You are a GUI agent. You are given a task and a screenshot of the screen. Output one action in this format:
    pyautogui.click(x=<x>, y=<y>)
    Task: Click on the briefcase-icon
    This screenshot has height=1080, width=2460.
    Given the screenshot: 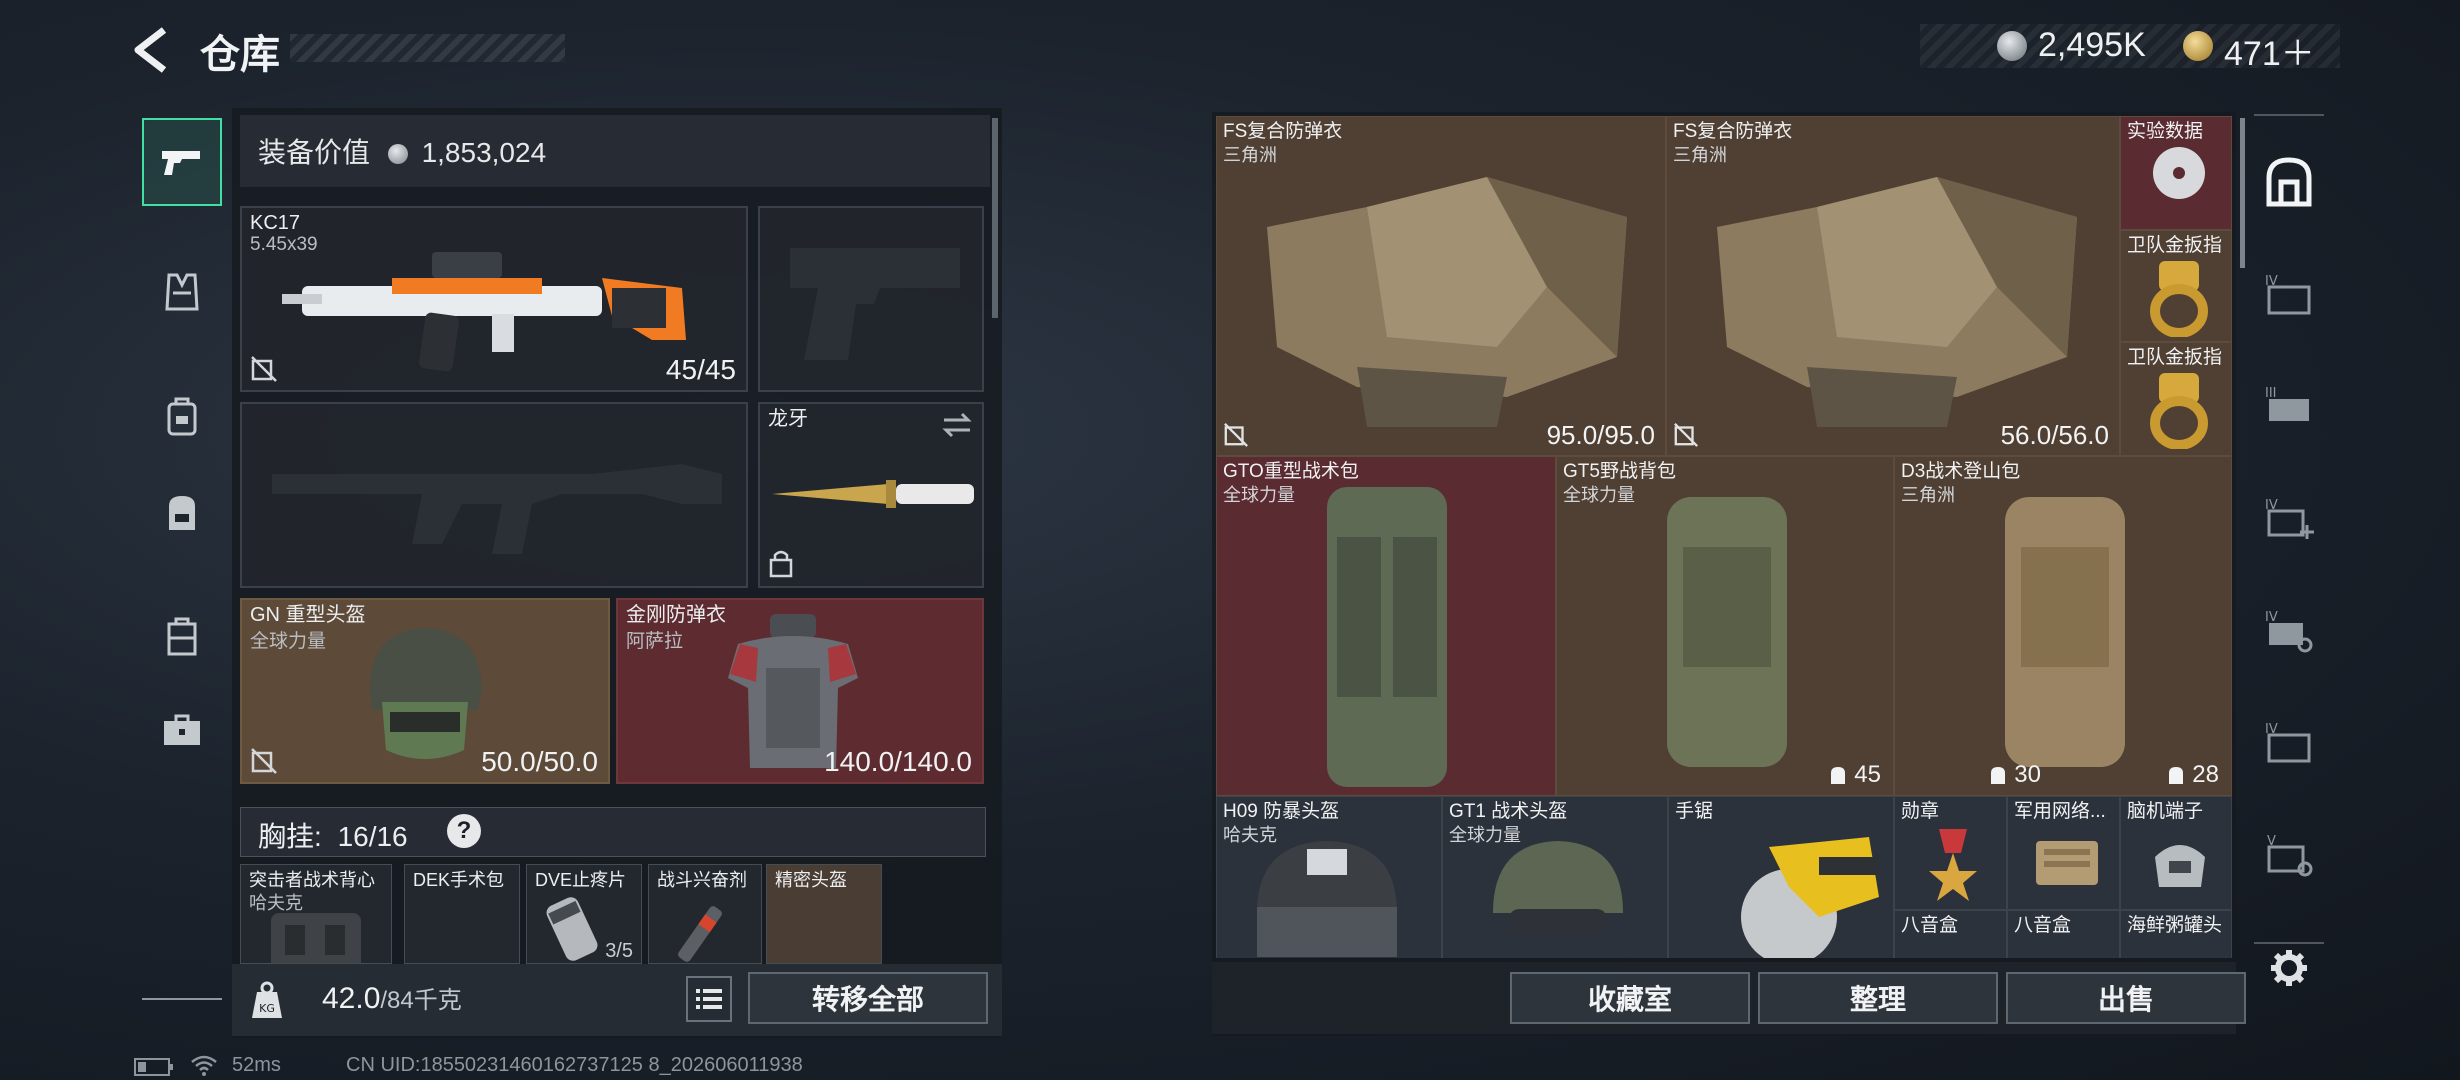 What is the action you would take?
    pyautogui.click(x=182, y=729)
    